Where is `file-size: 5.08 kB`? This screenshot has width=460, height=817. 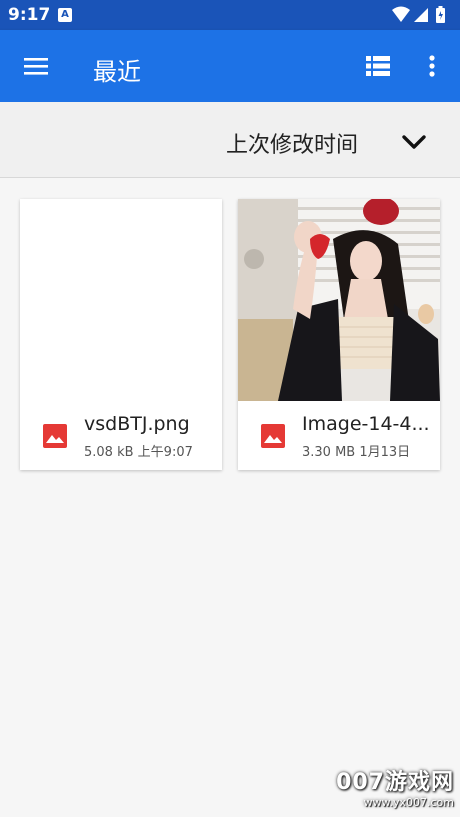 file-size: 5.08 kB is located at coordinates (109, 452).